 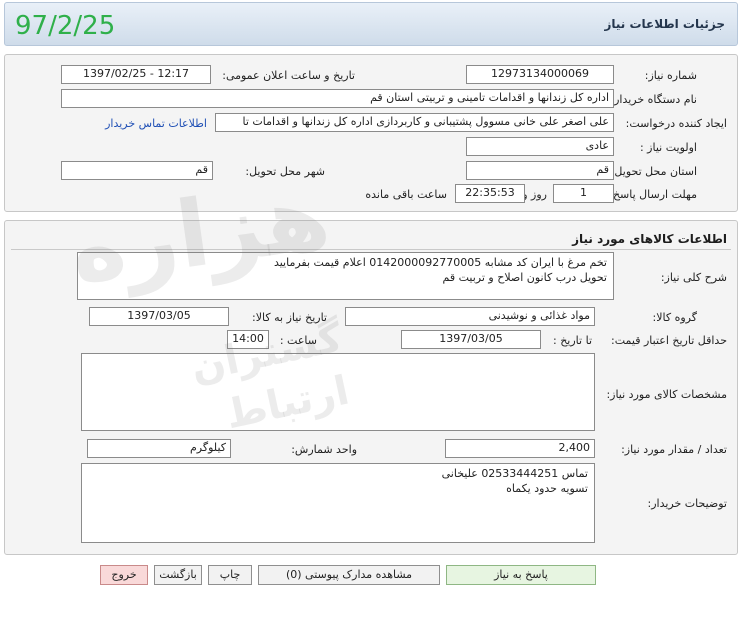 I want to click on province-label: استان محل تحویل:, so click(x=653, y=171).